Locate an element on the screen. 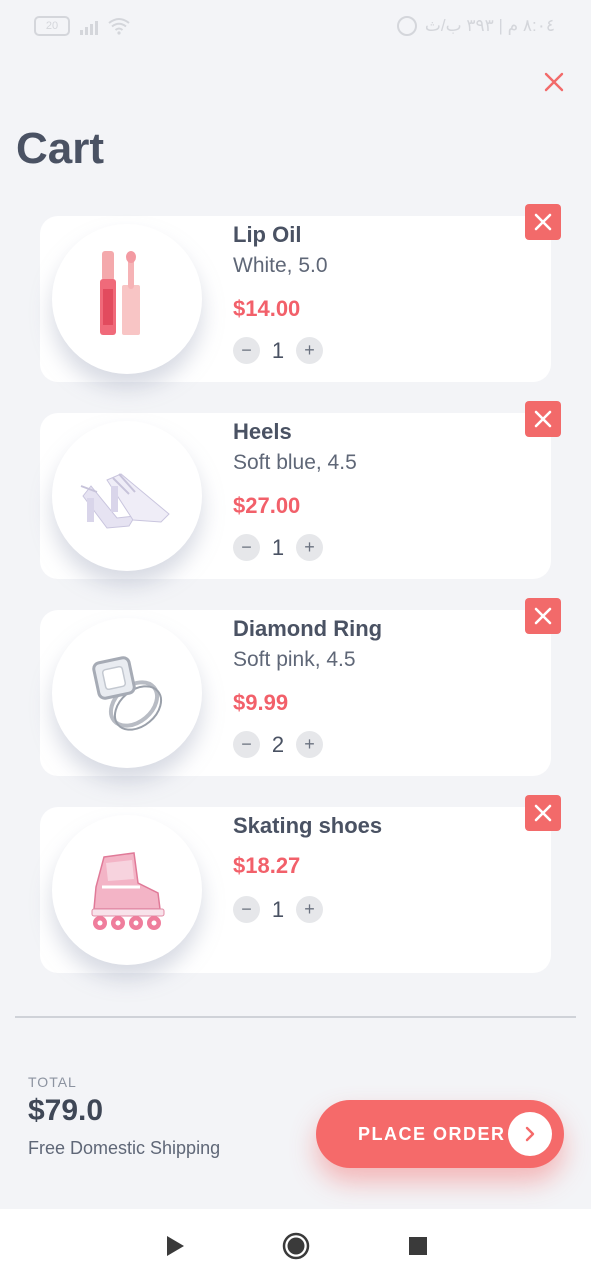 This screenshot has height=1280, width=591. total-label: TOTAL is located at coordinates (52, 1082).